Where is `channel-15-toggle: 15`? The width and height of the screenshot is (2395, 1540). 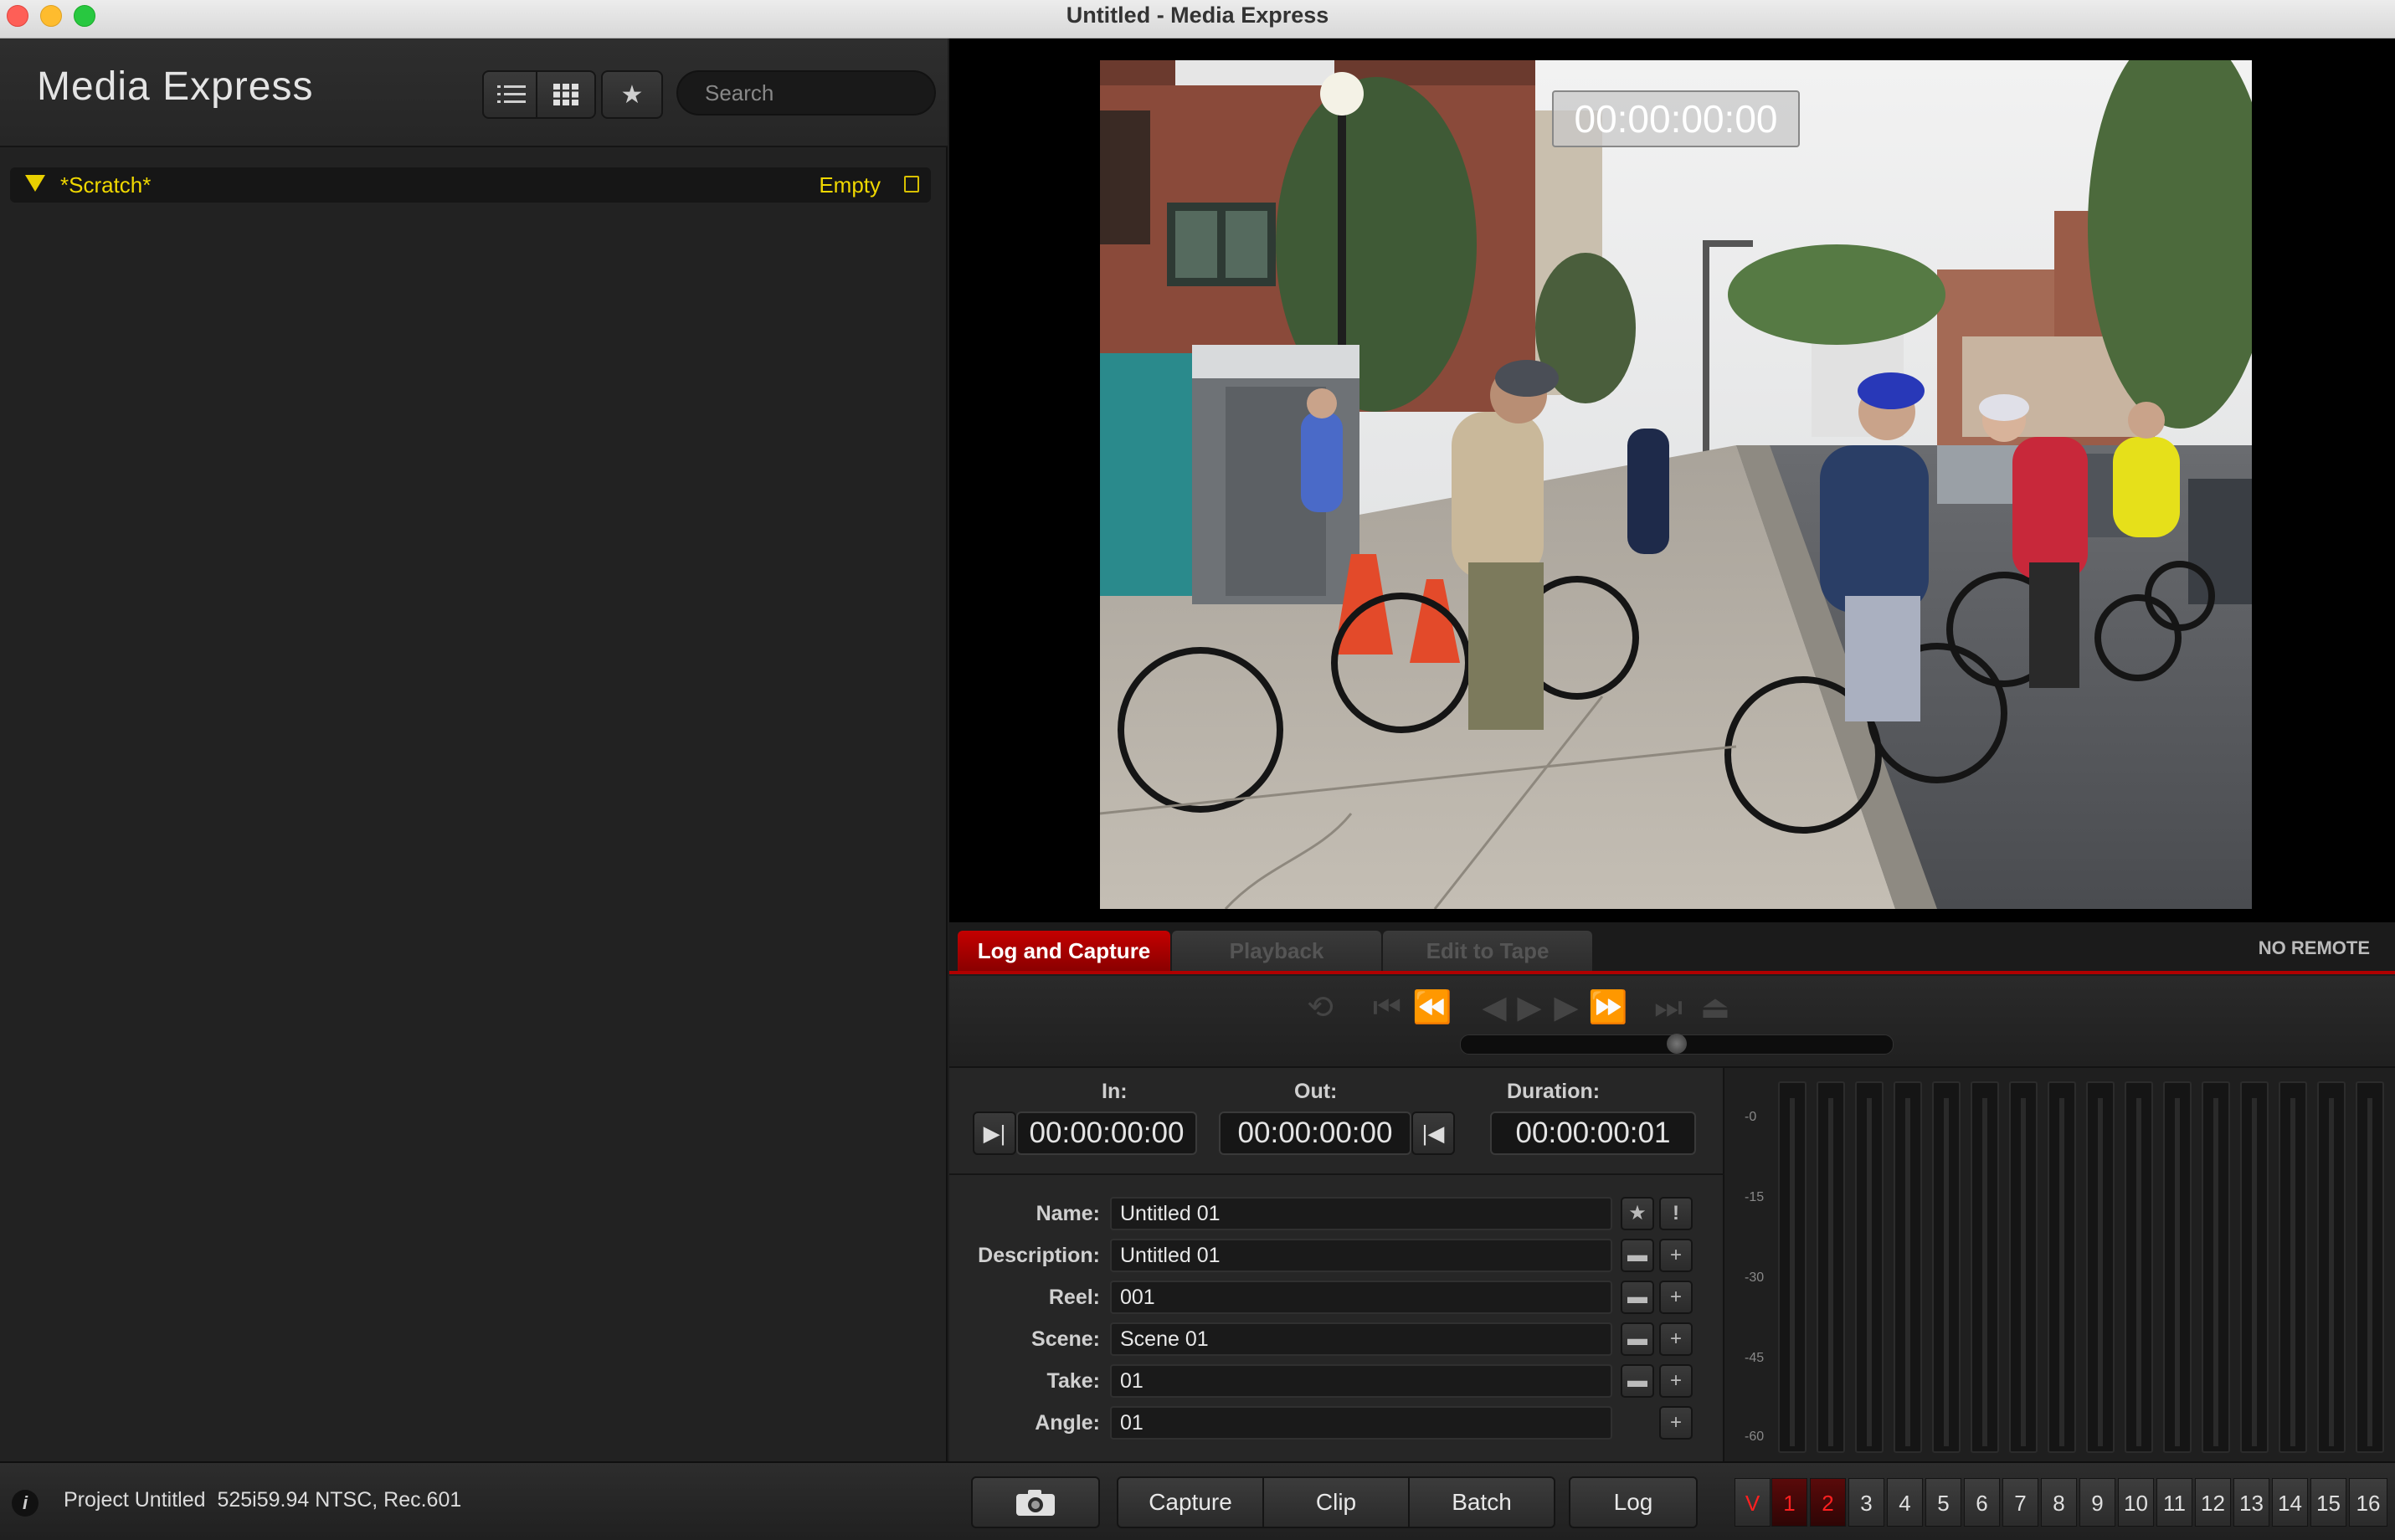
channel-15-toggle: 15 is located at coordinates (2328, 1502).